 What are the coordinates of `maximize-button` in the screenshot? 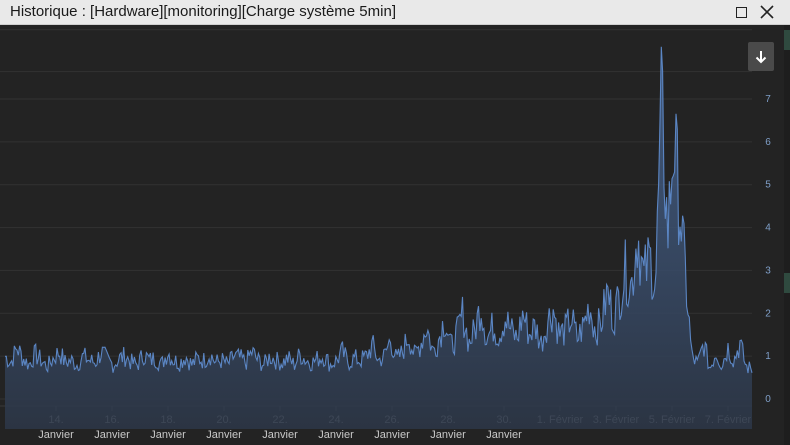 It's located at (741, 12).